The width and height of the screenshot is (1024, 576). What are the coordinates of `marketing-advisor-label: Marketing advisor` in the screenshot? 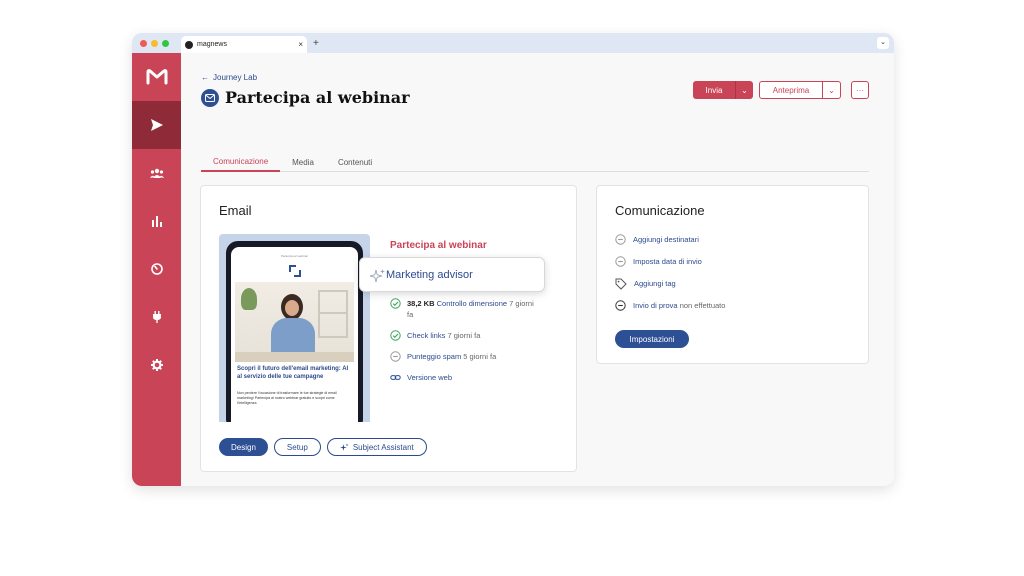 It's located at (429, 274).